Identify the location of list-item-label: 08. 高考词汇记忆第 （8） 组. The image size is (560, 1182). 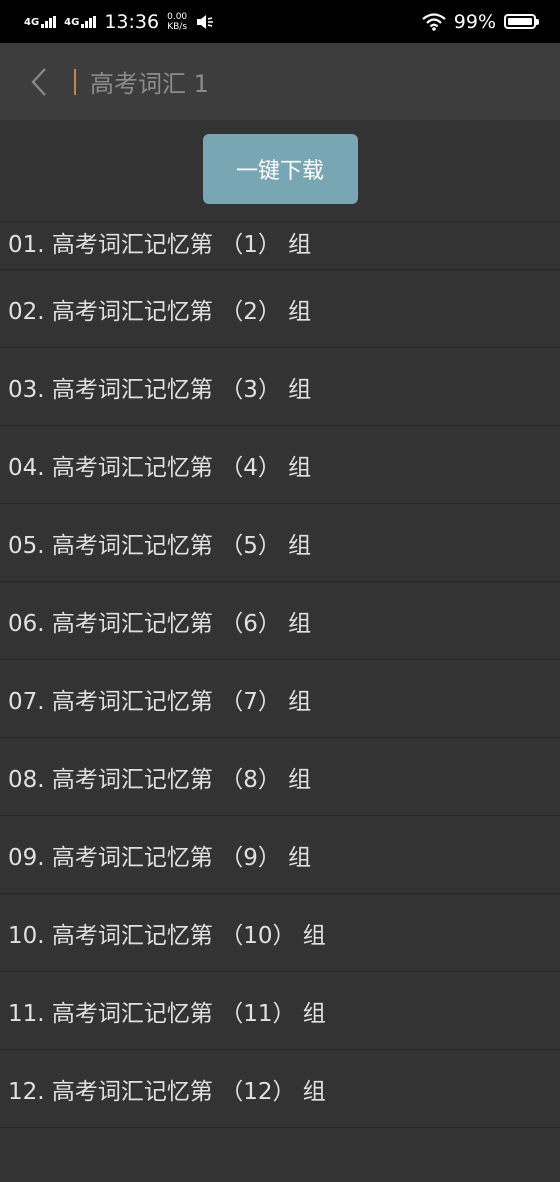
(160, 779).